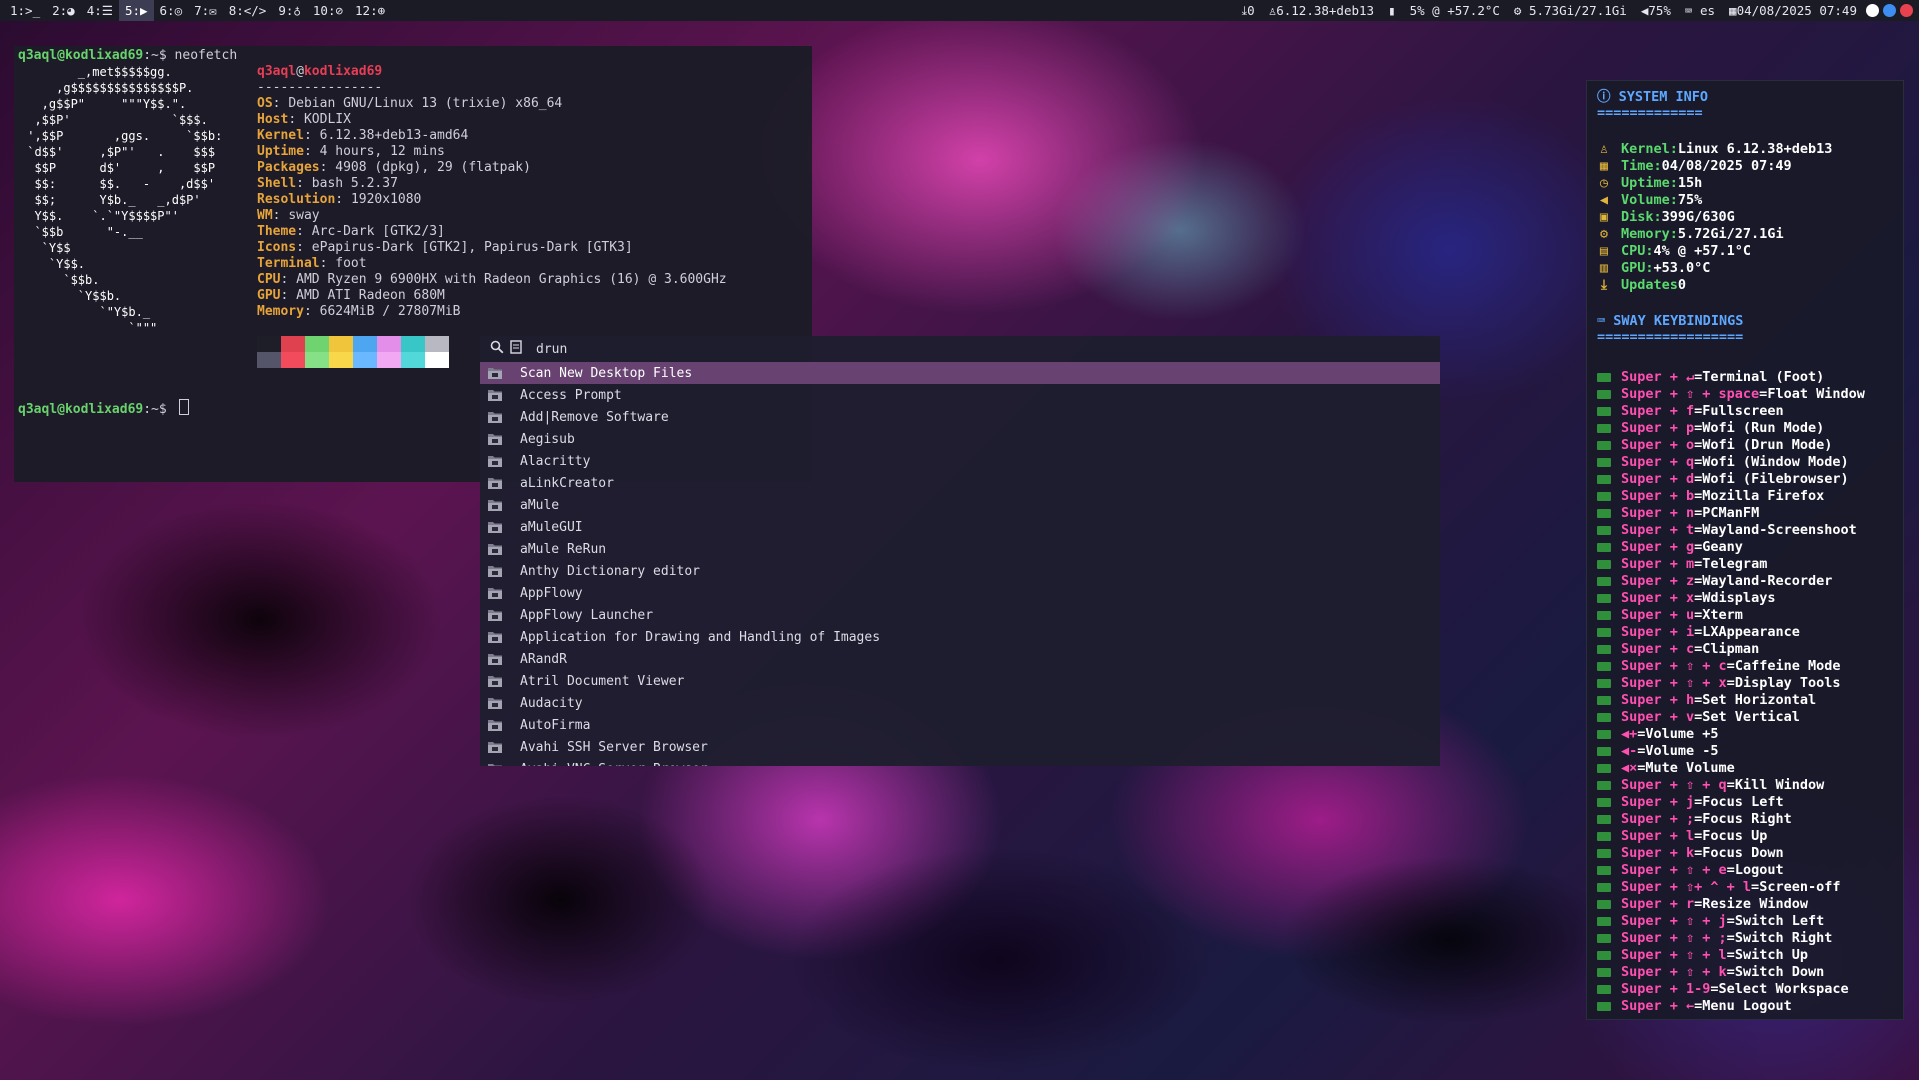  What do you see at coordinates (496, 681) in the screenshot?
I see `folder-icon` at bounding box center [496, 681].